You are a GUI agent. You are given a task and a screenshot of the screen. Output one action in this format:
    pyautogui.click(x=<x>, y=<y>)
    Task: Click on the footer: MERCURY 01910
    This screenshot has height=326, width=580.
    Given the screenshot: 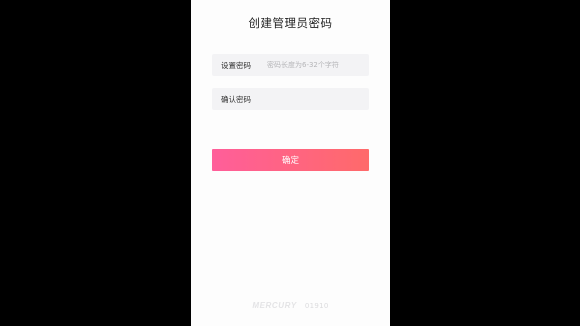 What is the action you would take?
    pyautogui.click(x=290, y=305)
    